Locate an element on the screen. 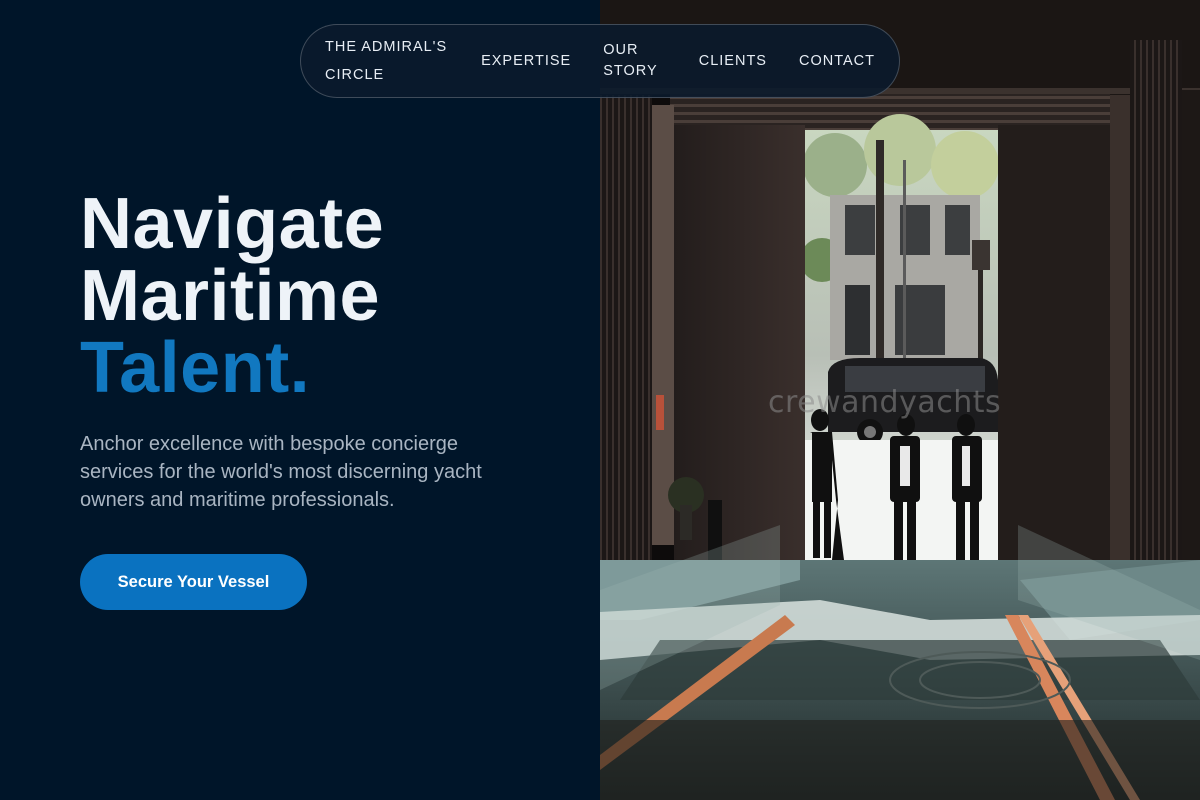  nav-link-expertise: EXPERTISE is located at coordinates (526, 61).